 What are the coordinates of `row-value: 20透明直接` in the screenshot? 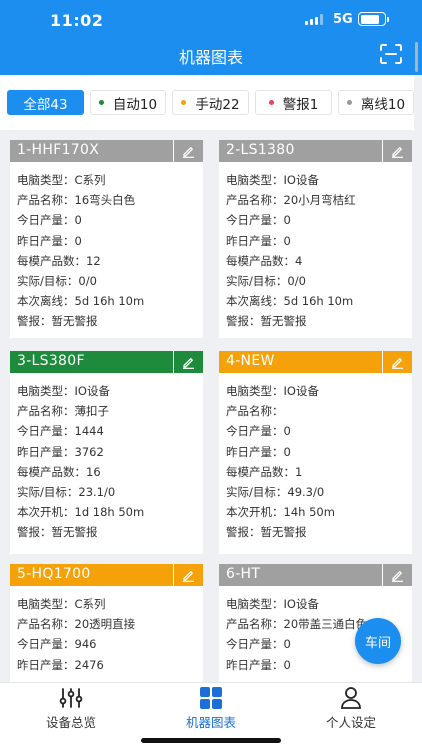 It's located at (105, 624).